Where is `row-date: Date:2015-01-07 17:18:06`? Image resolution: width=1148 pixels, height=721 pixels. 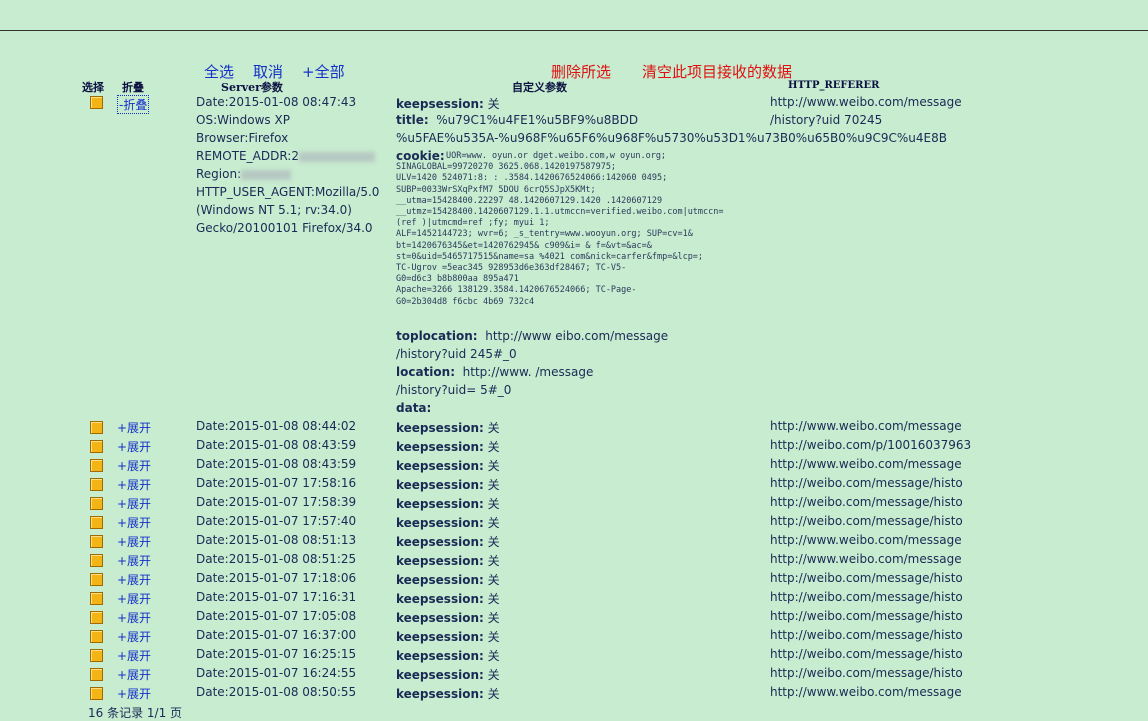 row-date: Date:2015-01-07 17:18:06 is located at coordinates (276, 578).